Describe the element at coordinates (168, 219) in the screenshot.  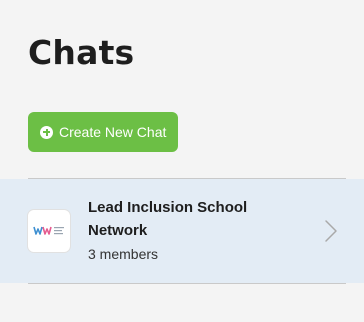
I see `chat-name: Lead Inclusion School Network` at that location.